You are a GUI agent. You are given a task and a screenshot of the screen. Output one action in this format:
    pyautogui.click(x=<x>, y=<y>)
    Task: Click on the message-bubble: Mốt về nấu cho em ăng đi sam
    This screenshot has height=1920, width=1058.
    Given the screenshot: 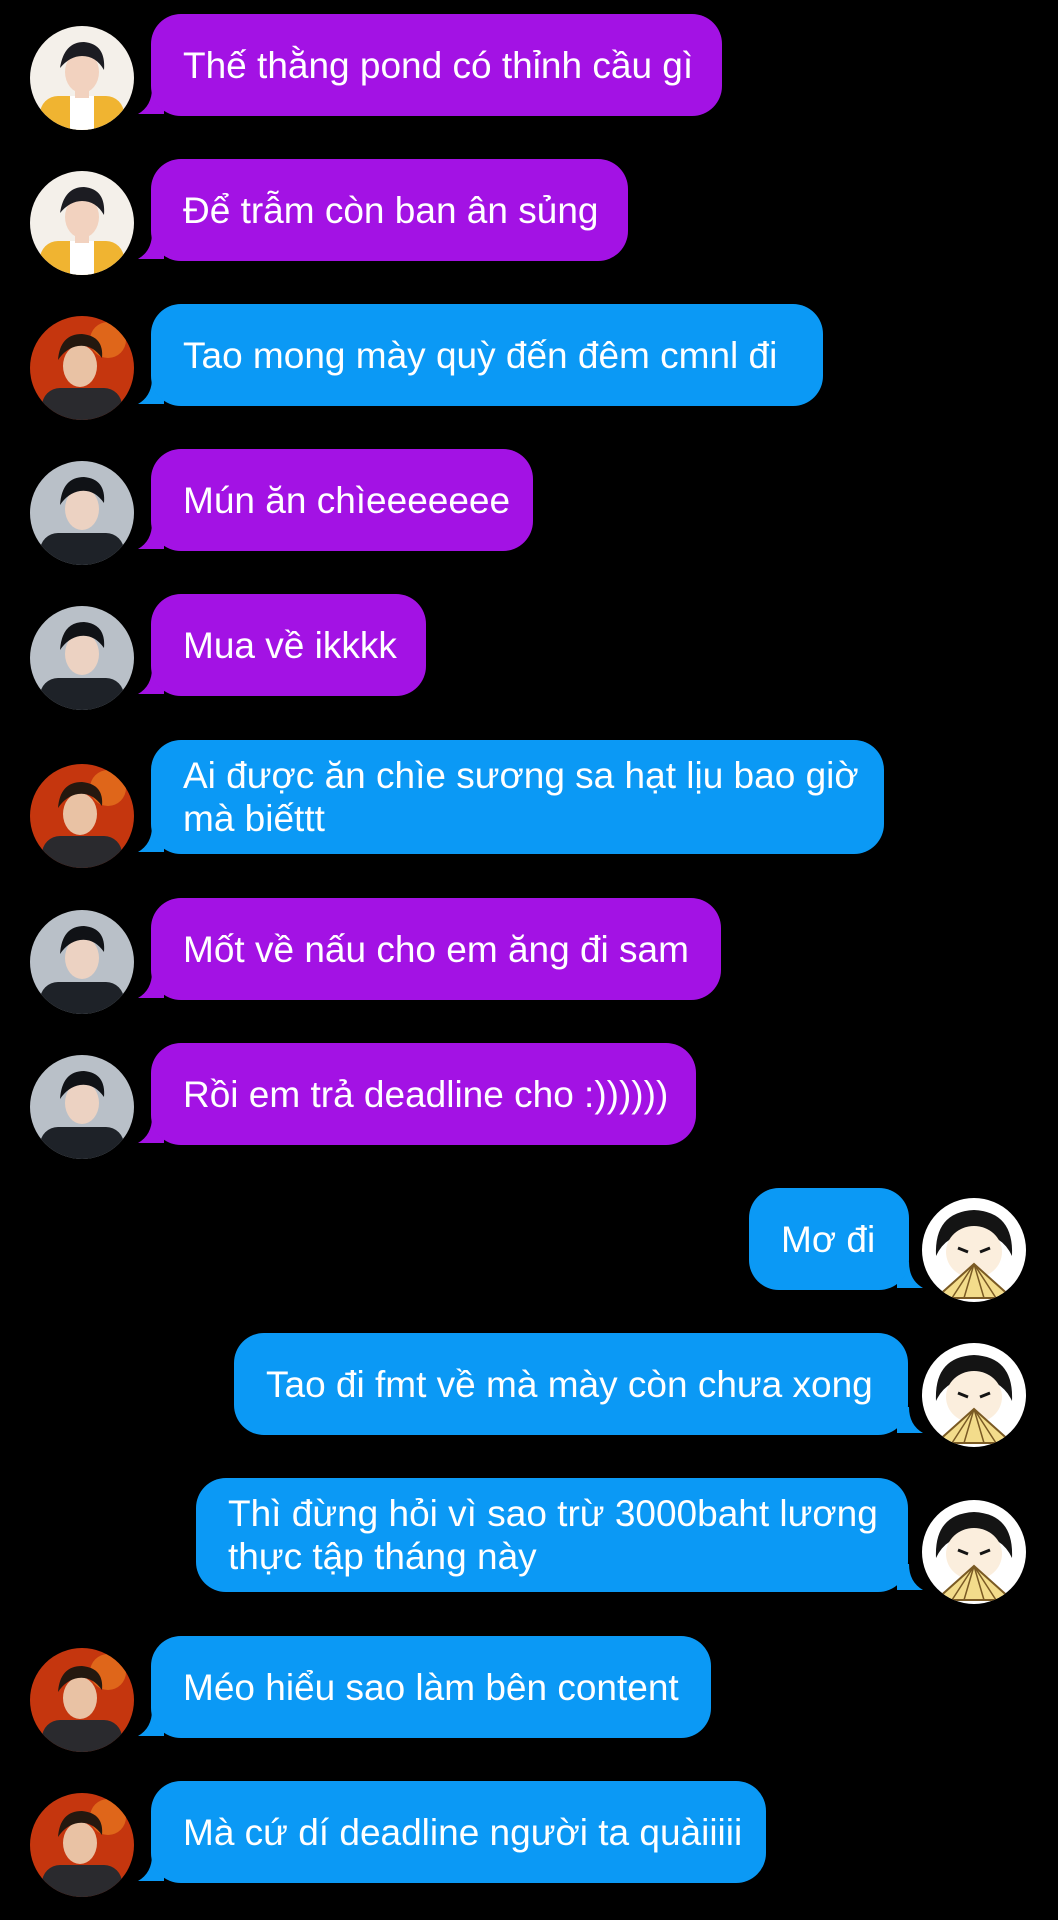 What is the action you would take?
    pyautogui.click(x=436, y=949)
    